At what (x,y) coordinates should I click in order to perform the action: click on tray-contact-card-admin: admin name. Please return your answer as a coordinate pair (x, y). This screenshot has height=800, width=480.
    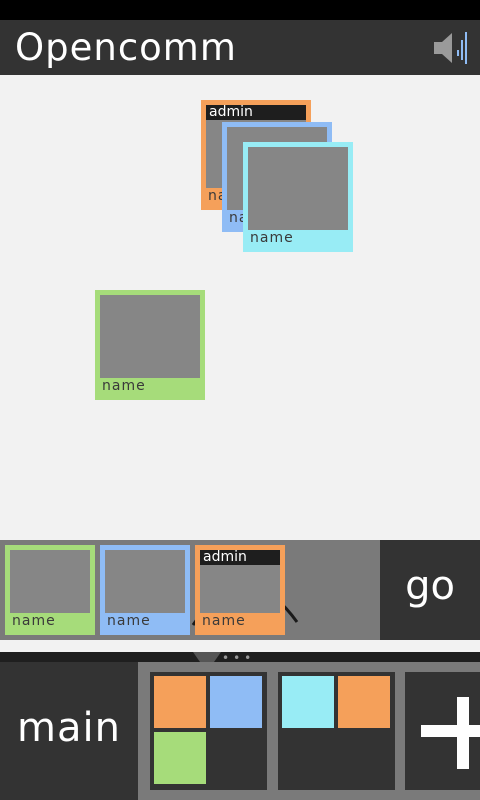
    Looking at the image, I should click on (240, 590).